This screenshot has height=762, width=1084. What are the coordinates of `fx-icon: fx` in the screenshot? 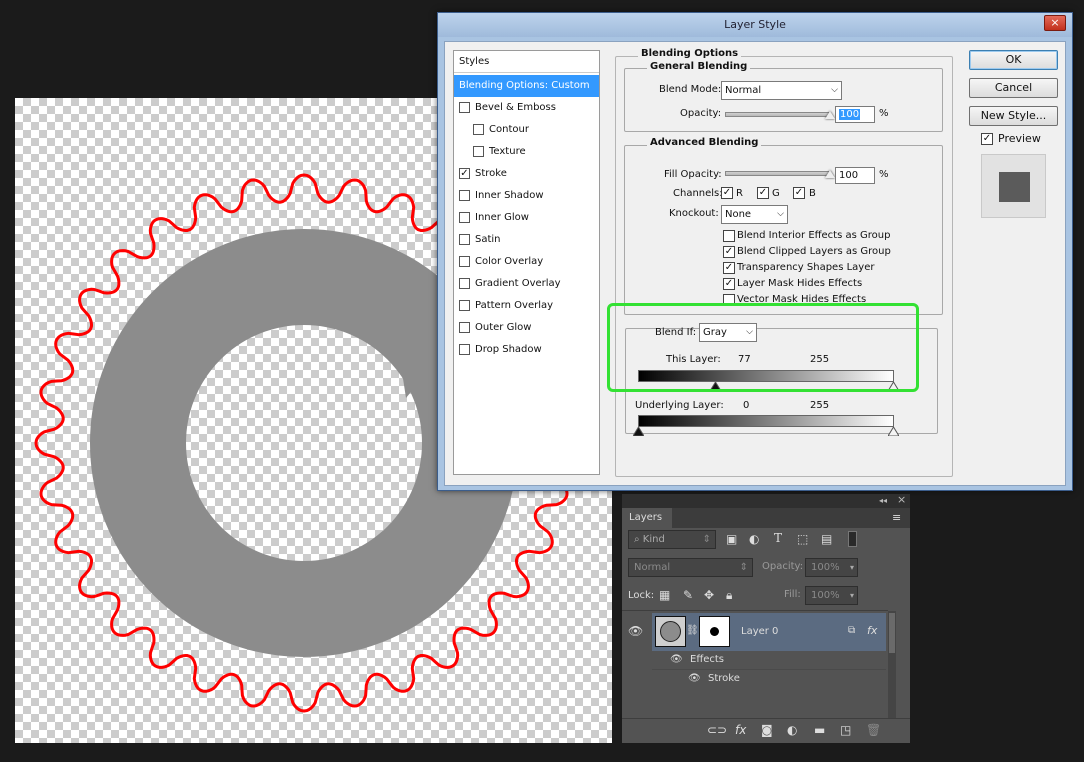 It's located at (740, 730).